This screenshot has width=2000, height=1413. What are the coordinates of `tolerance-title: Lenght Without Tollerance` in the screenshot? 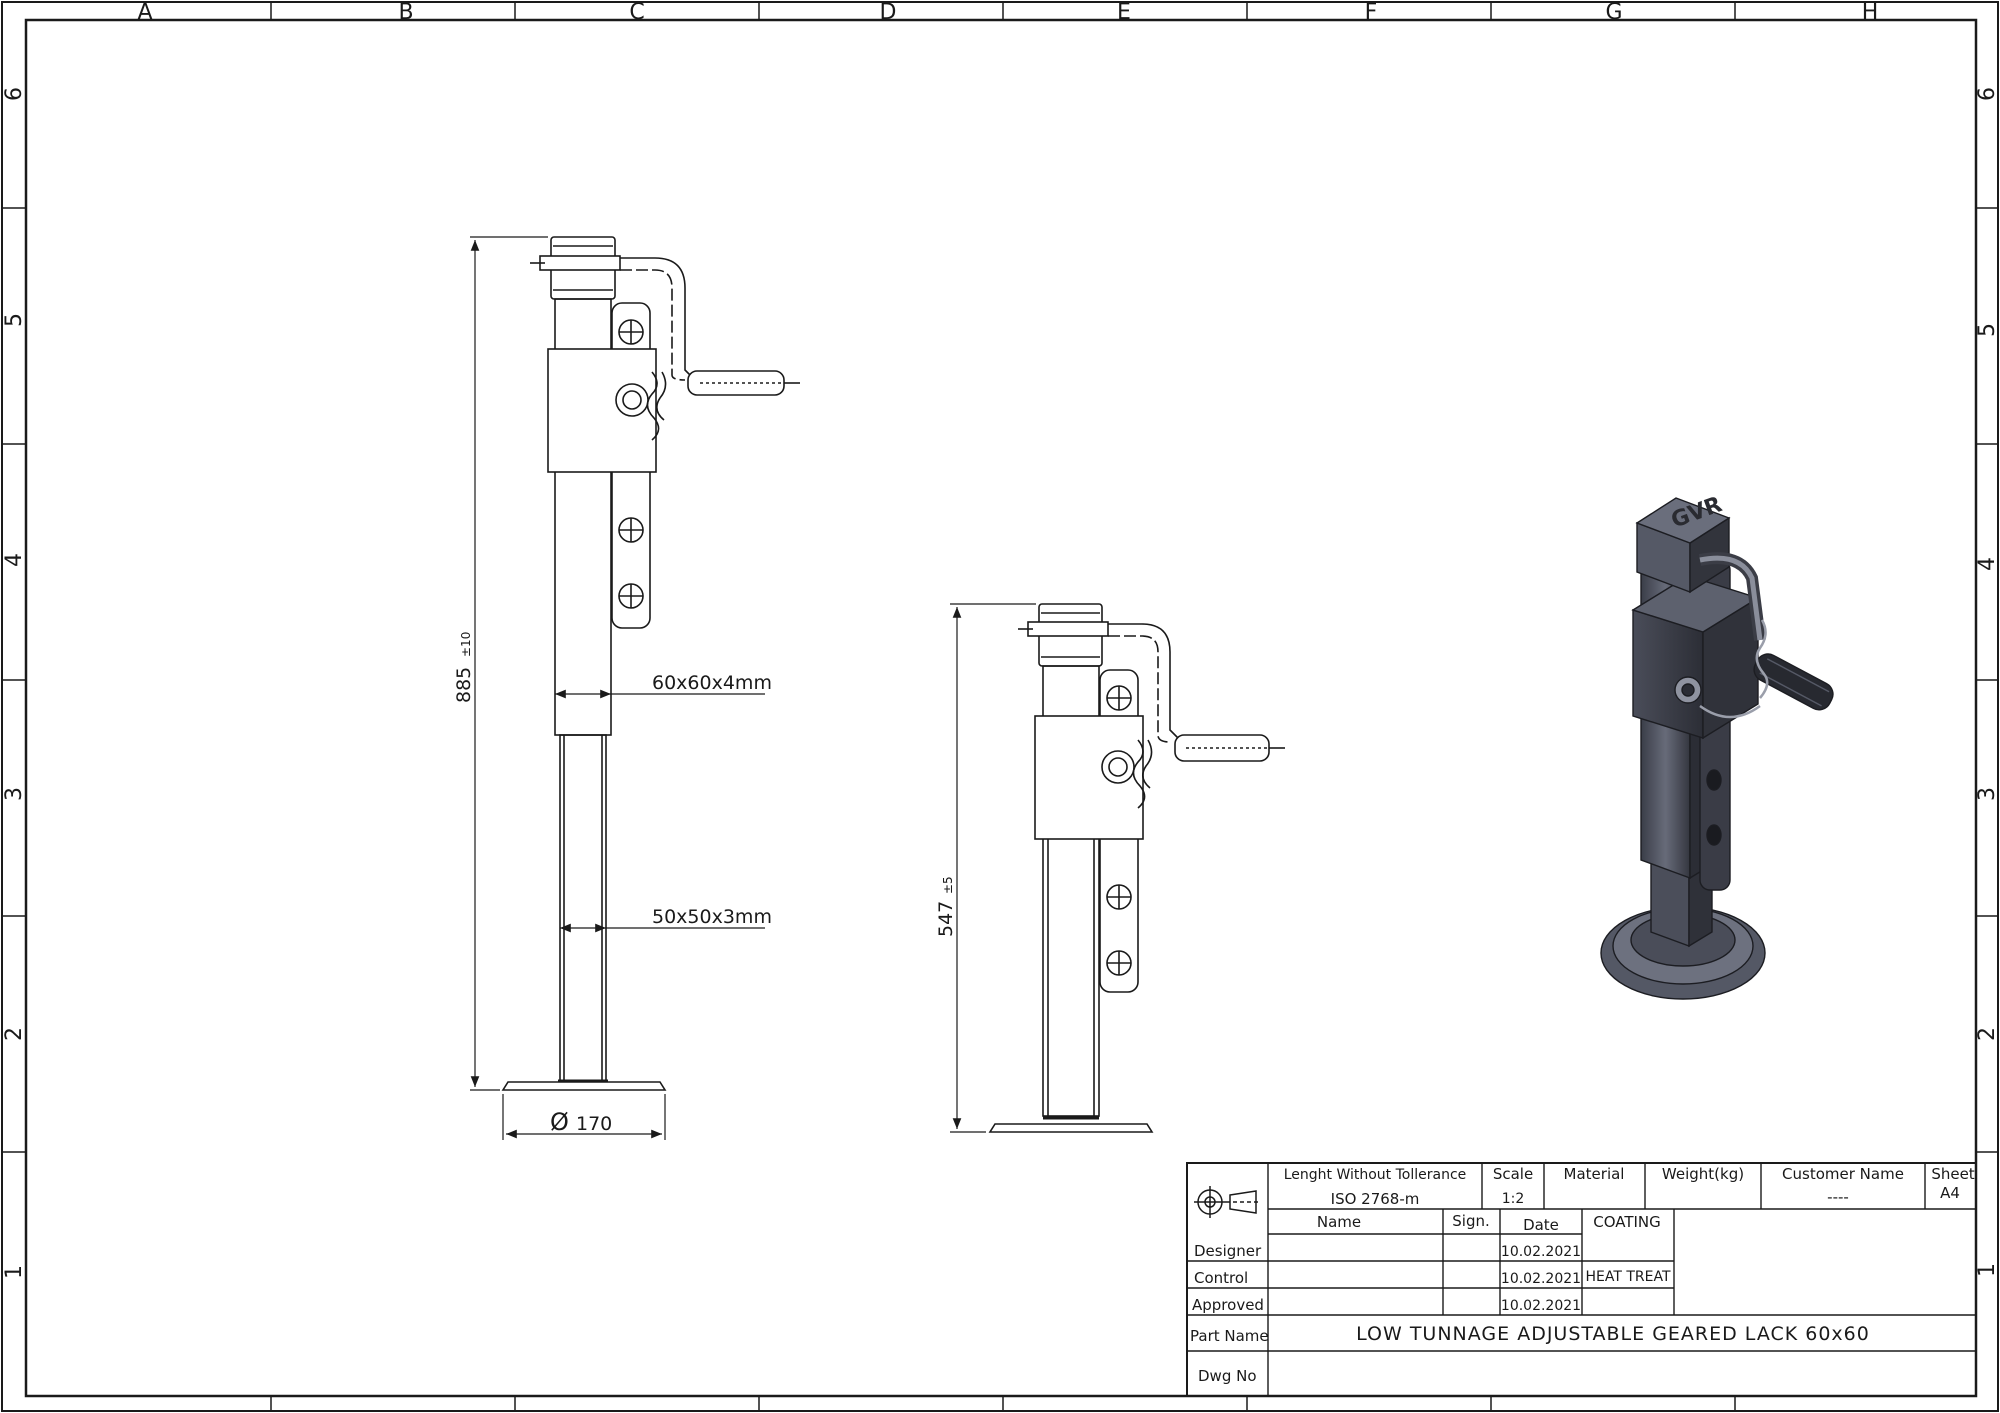 It's located at (1375, 1175).